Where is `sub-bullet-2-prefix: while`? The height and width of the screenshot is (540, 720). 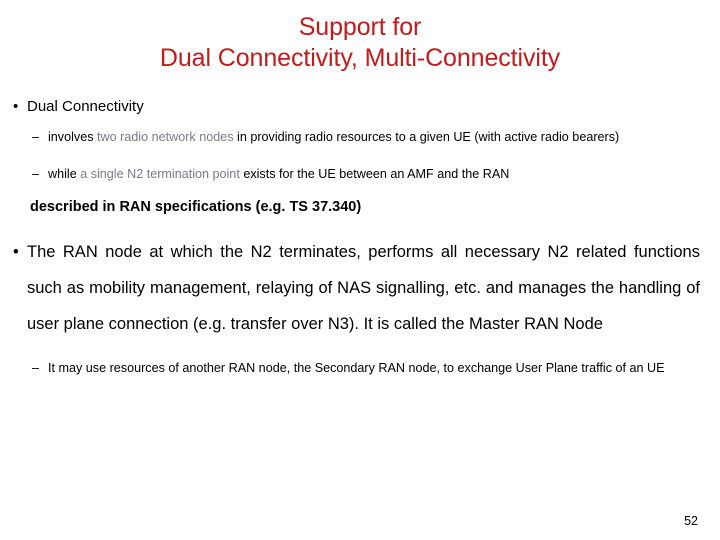
sub-bullet-2-prefix: while is located at coordinates (64, 174).